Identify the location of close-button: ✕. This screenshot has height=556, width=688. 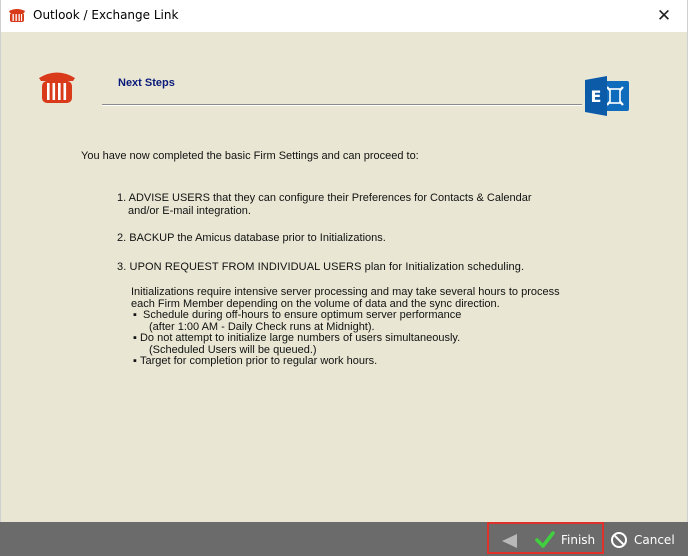
(664, 16).